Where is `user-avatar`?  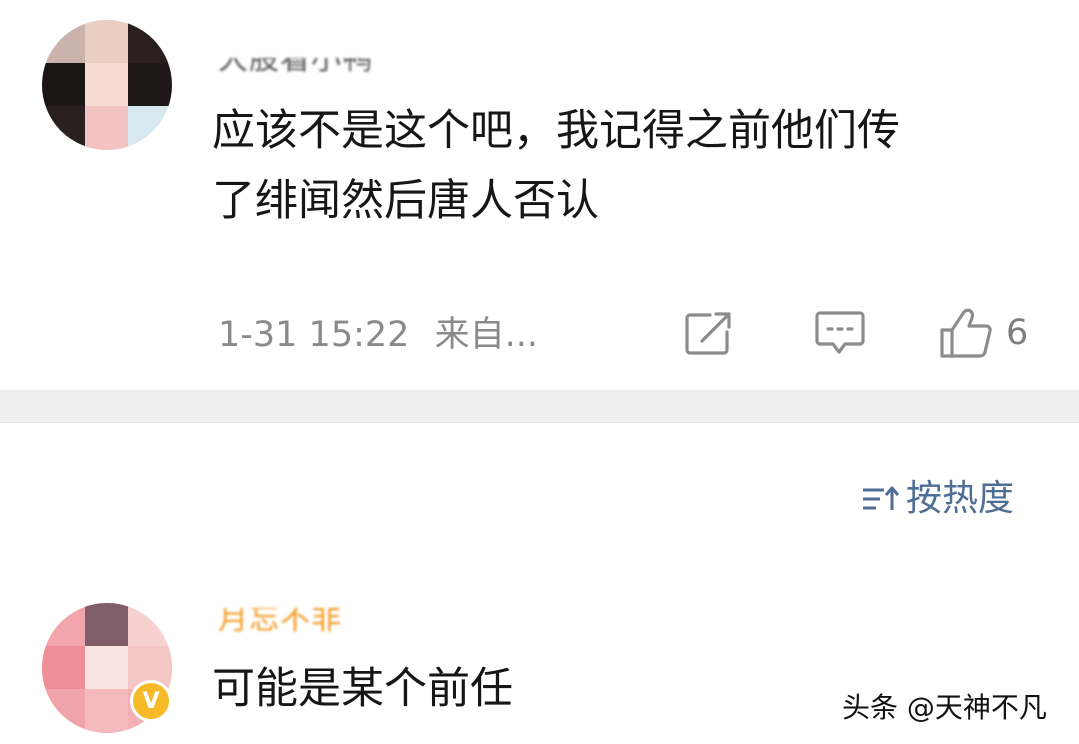
user-avatar is located at coordinates (107, 85).